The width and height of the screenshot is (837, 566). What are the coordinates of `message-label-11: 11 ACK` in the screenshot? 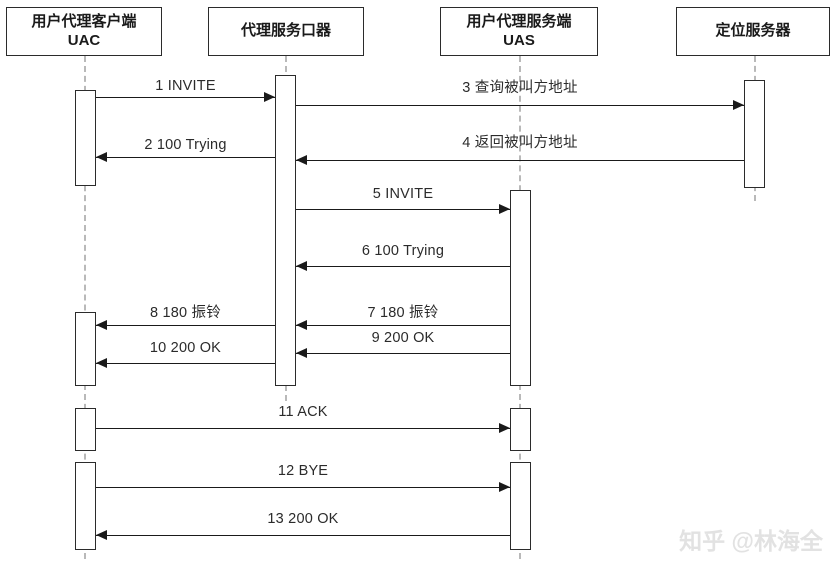 It's located at (303, 412).